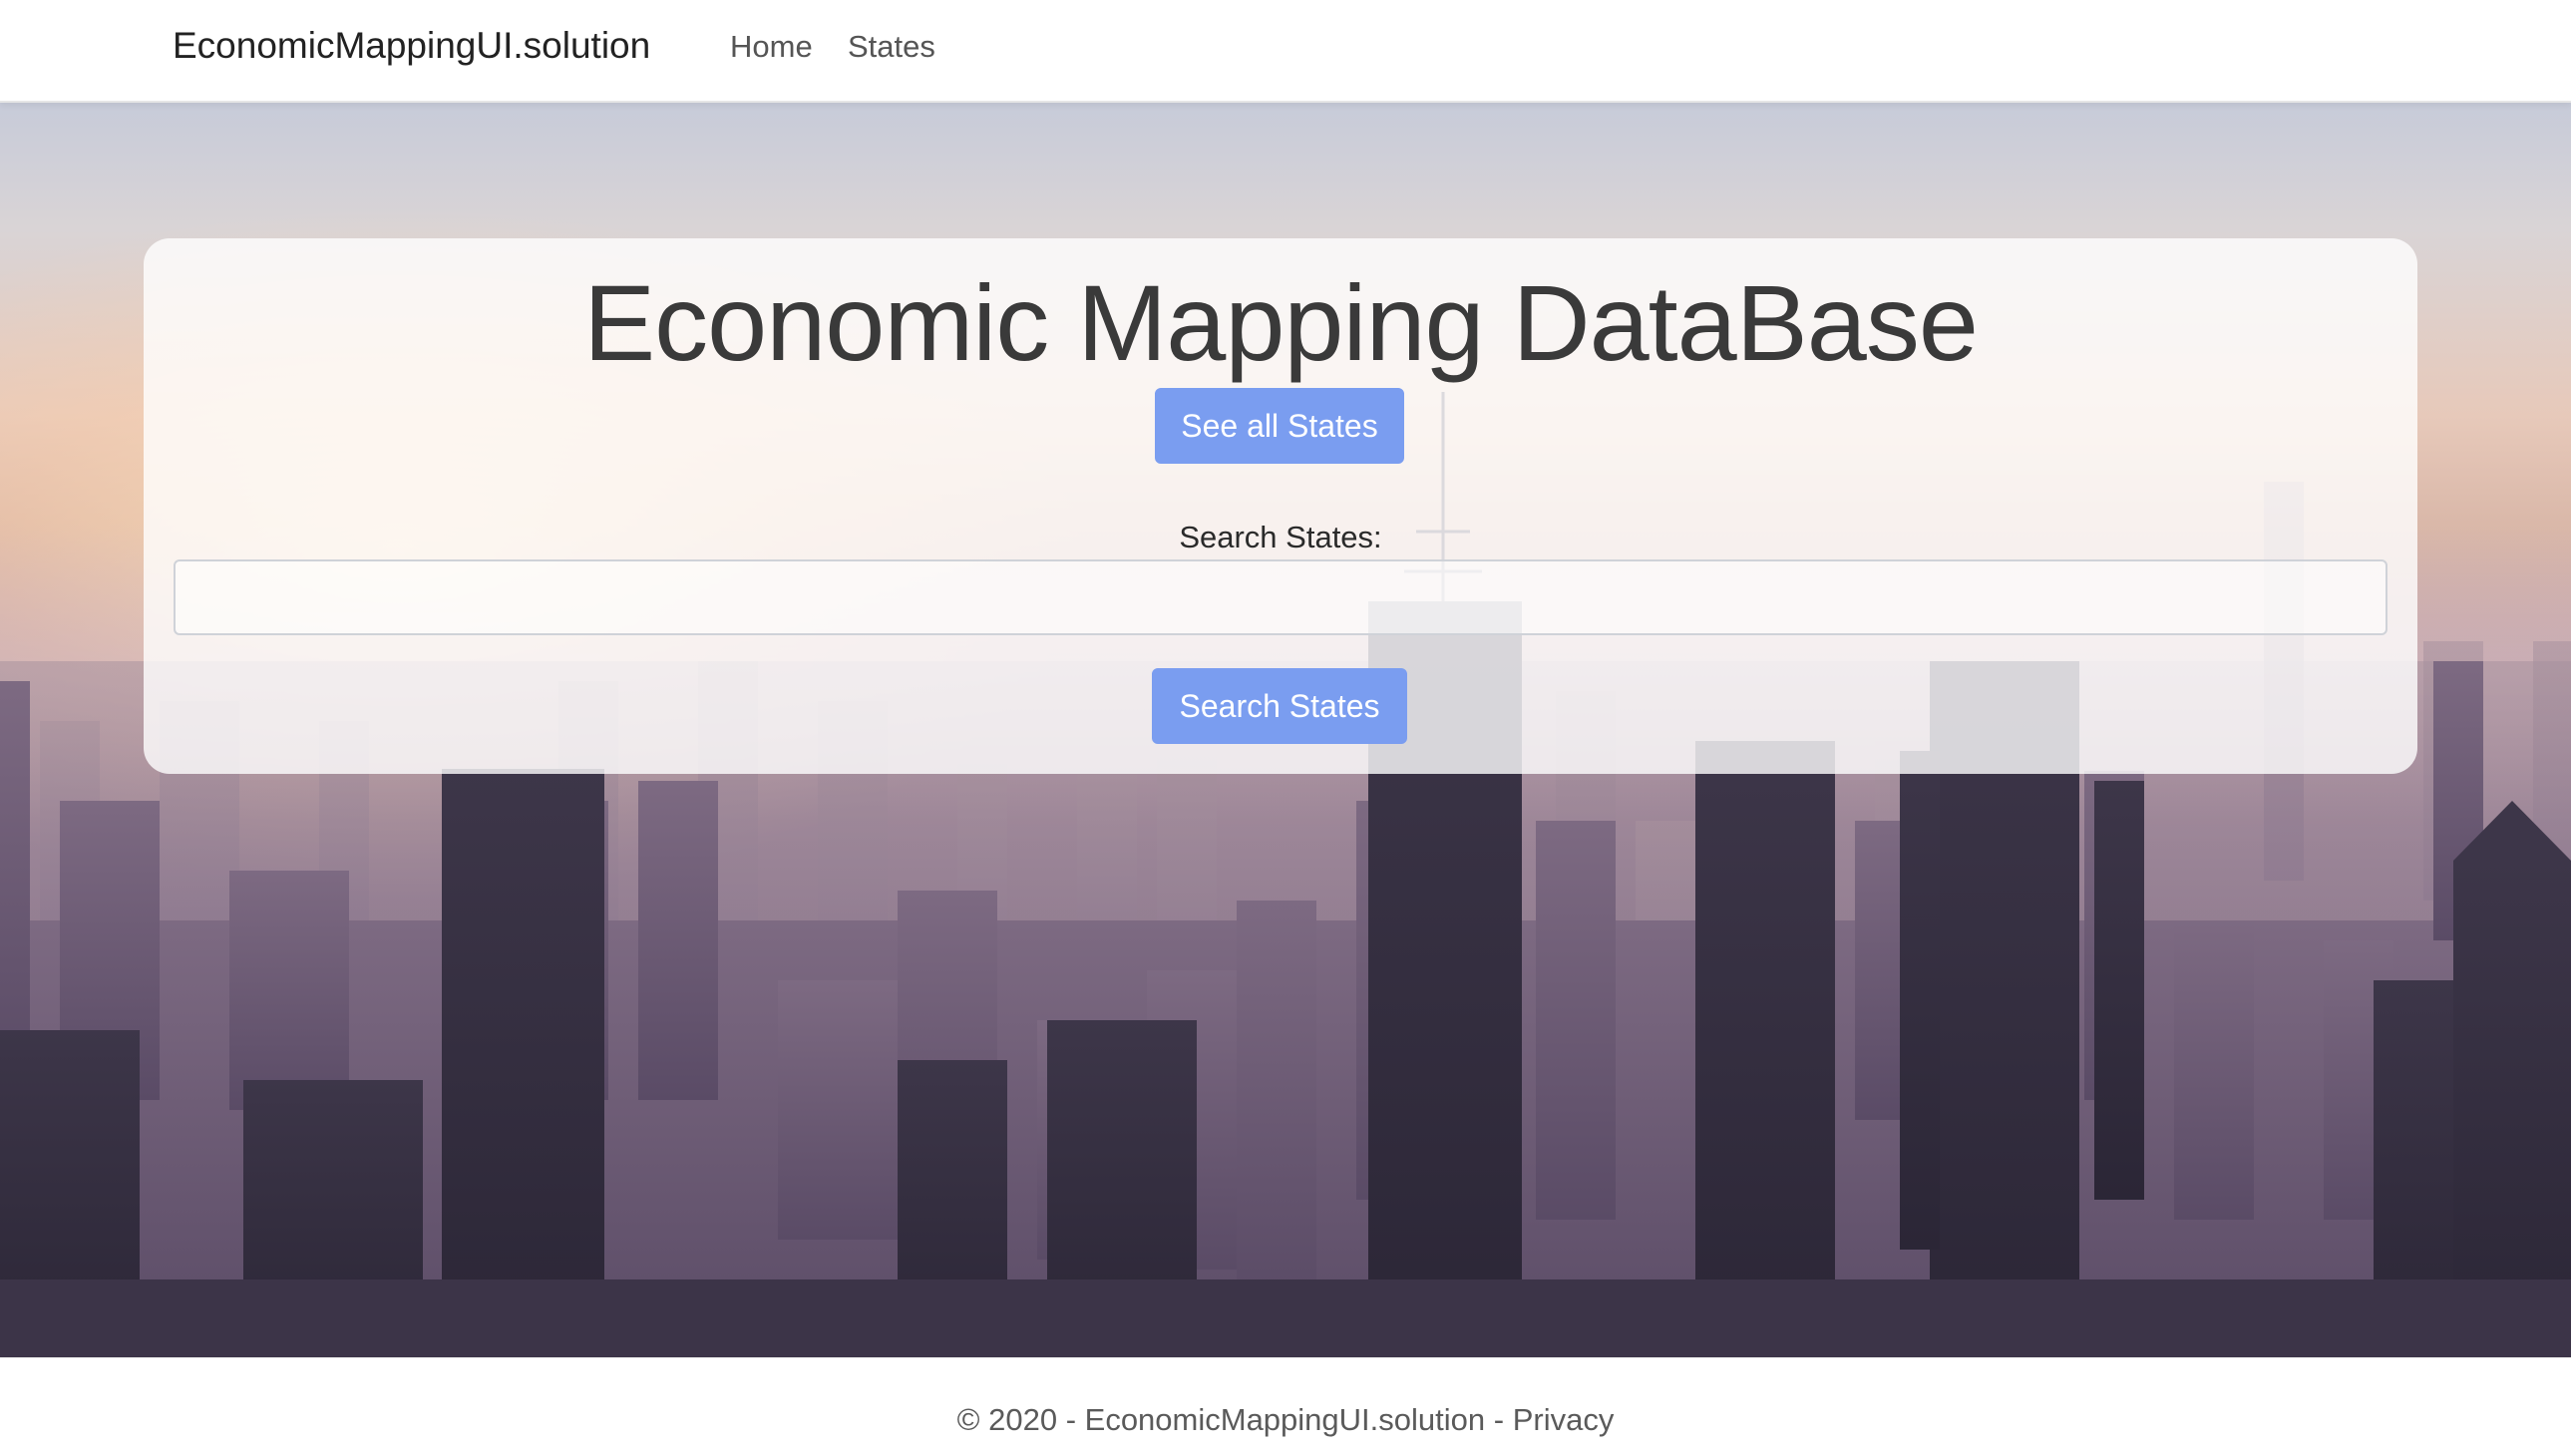  Describe the element at coordinates (1234, 1419) in the screenshot. I see `footer-copyright: © 2020 - EconomicMappingUI.solution -` at that location.